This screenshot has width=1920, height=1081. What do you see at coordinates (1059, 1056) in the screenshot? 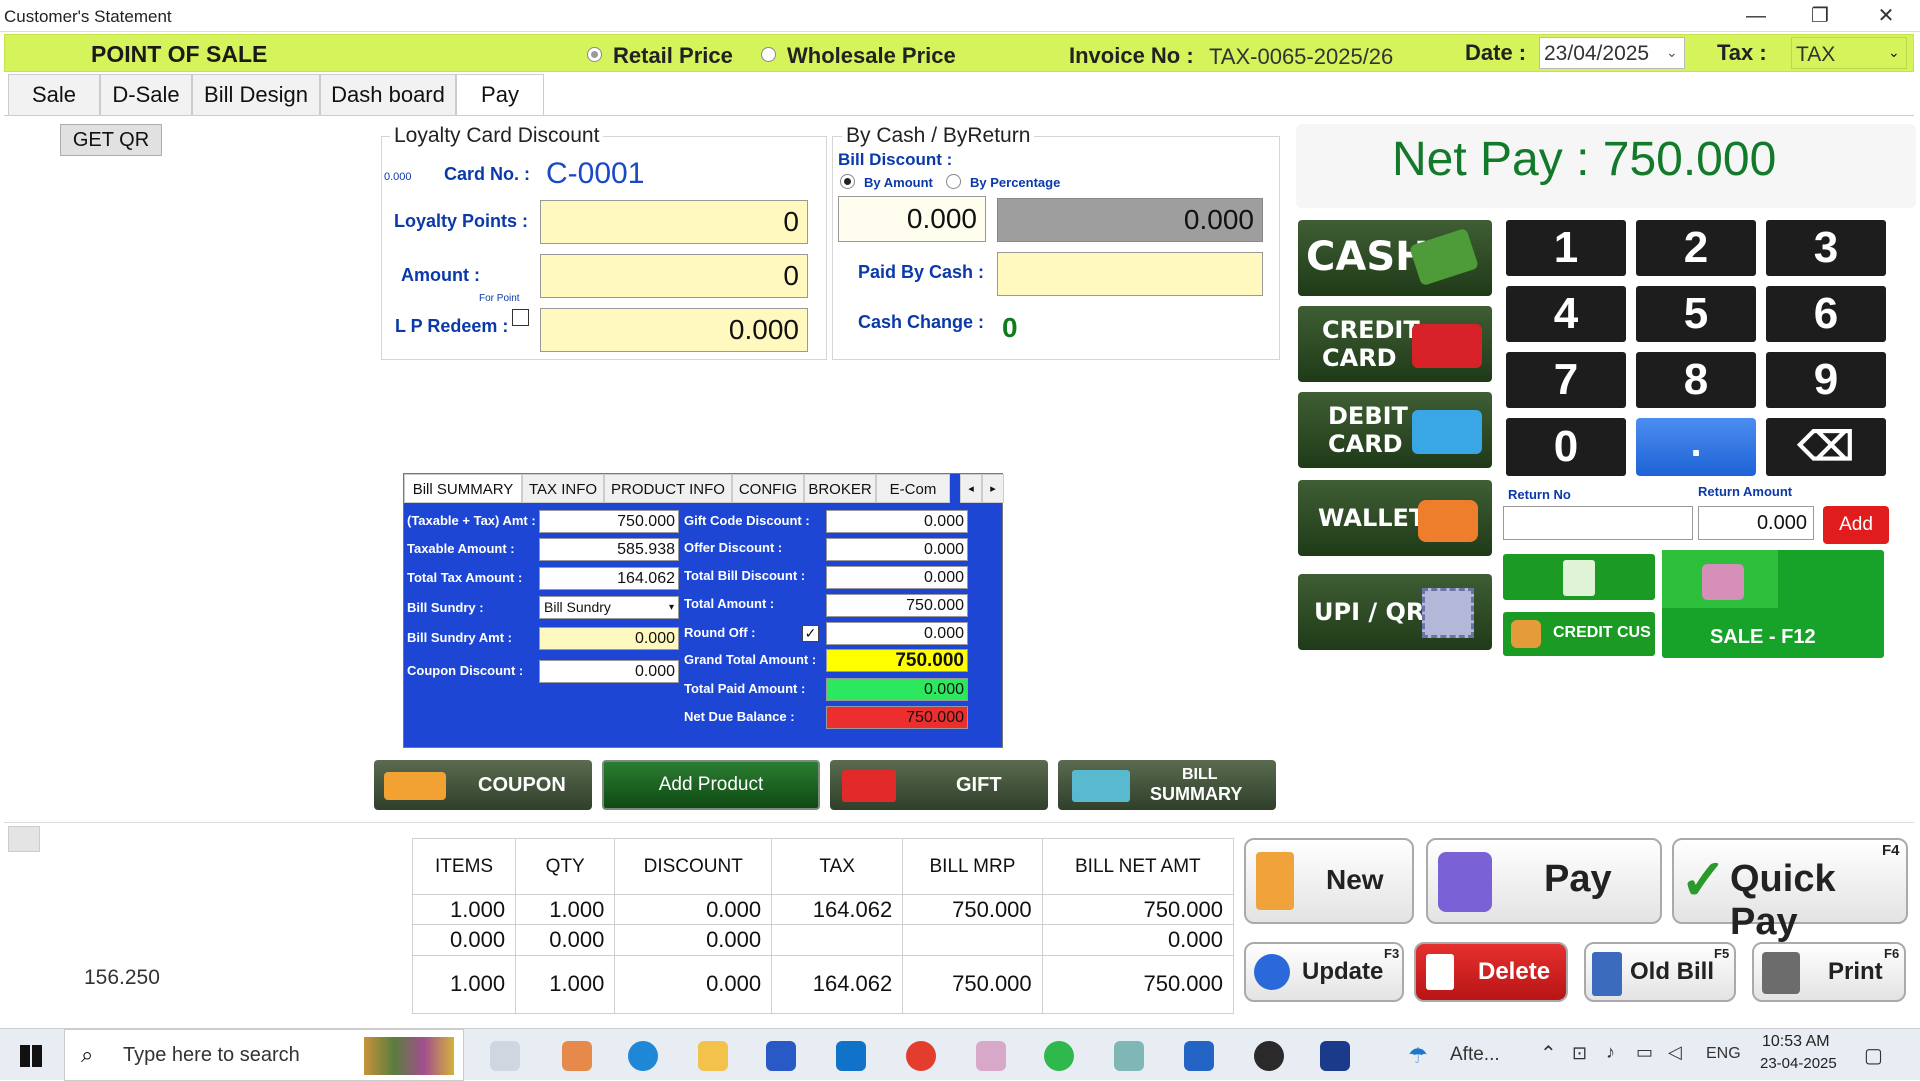
I see `whatsapp-icon` at bounding box center [1059, 1056].